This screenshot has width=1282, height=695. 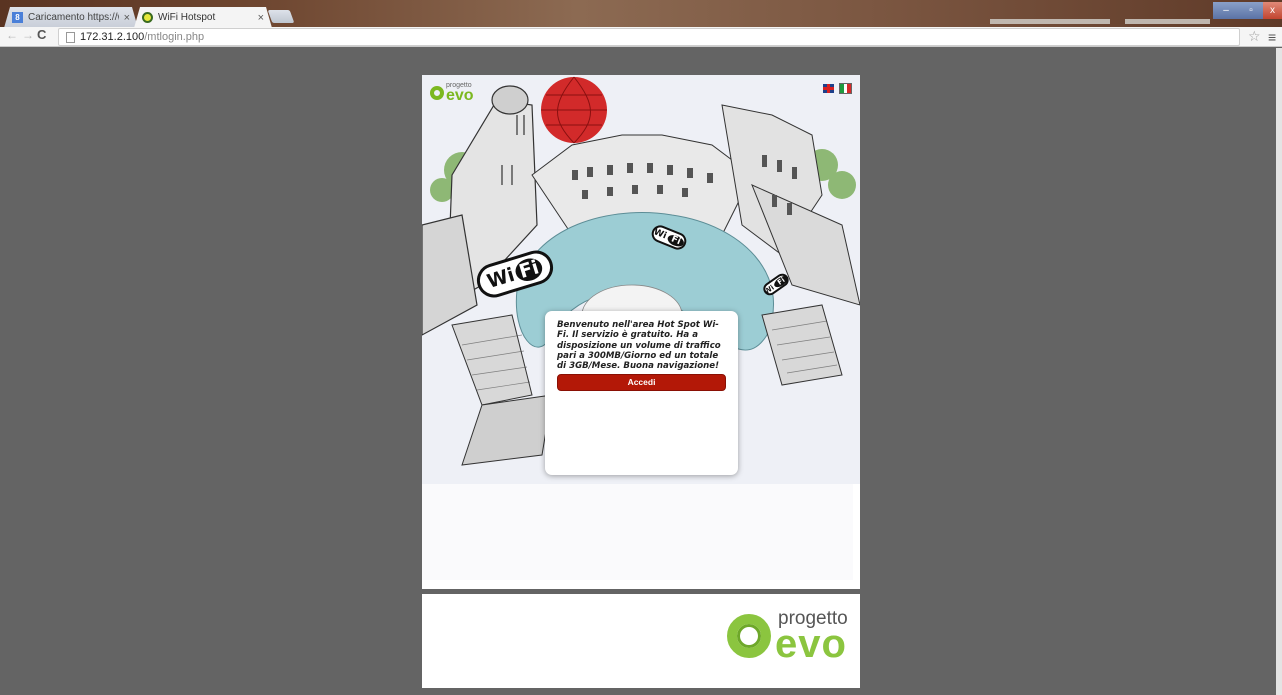 I want to click on italy-flag-icon, so click(x=845, y=88).